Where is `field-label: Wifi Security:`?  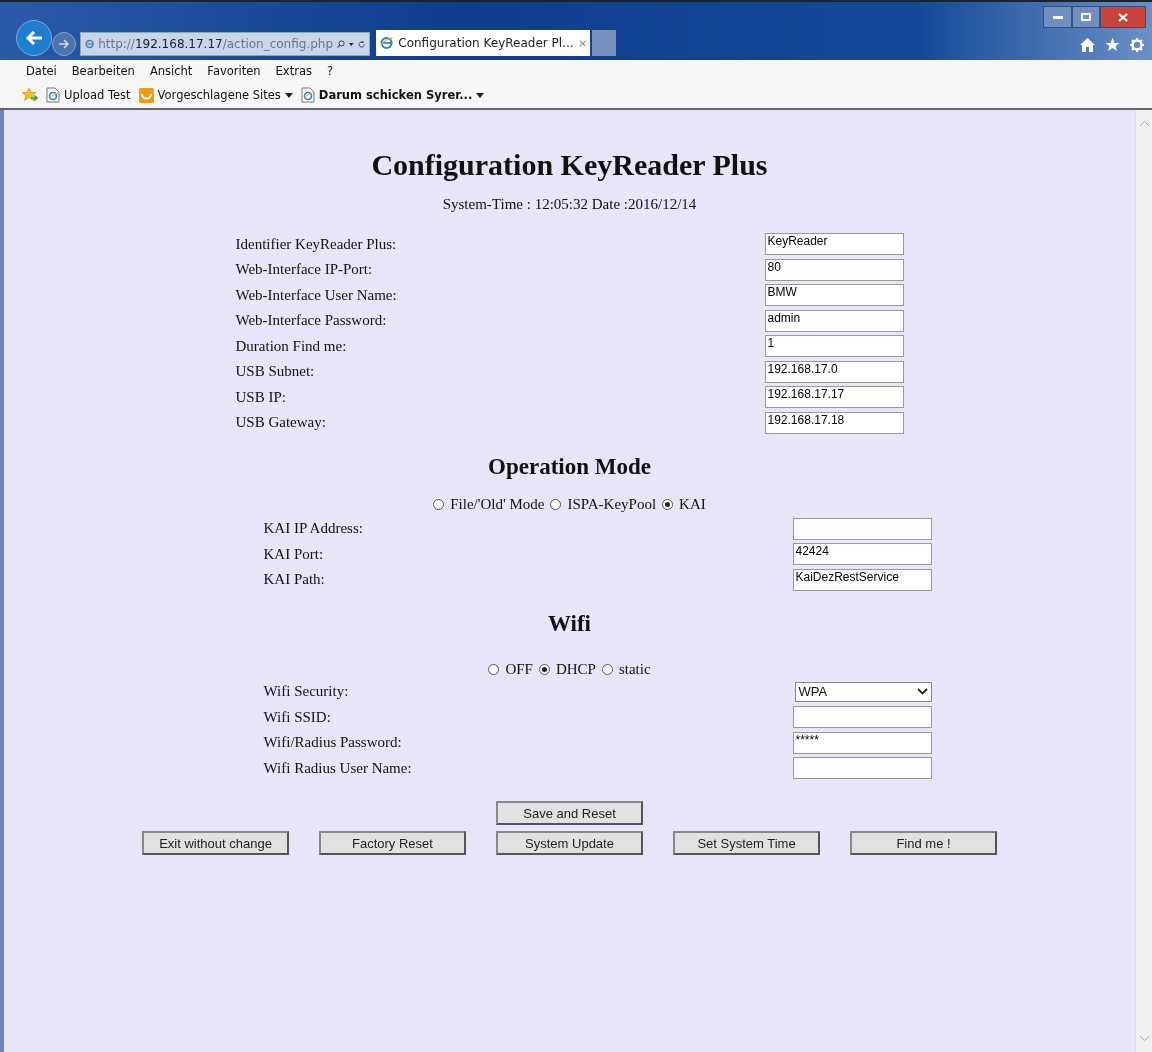 field-label: Wifi Security: is located at coordinates (306, 691).